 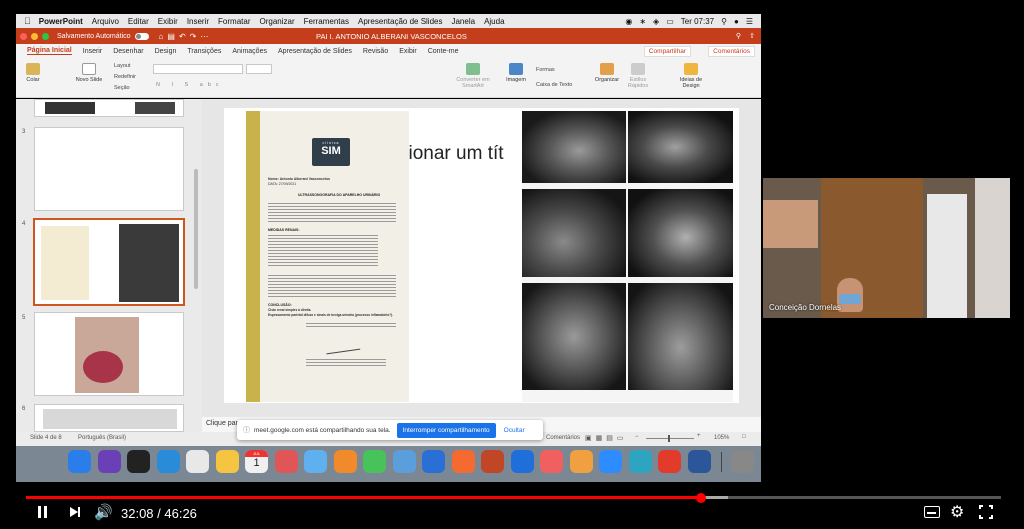 I want to click on arrange-button: Organizar, so click(x=607, y=73).